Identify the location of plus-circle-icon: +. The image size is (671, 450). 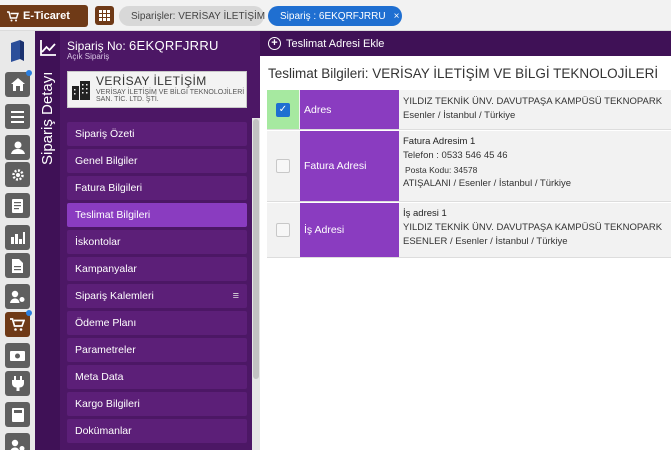
(274, 43).